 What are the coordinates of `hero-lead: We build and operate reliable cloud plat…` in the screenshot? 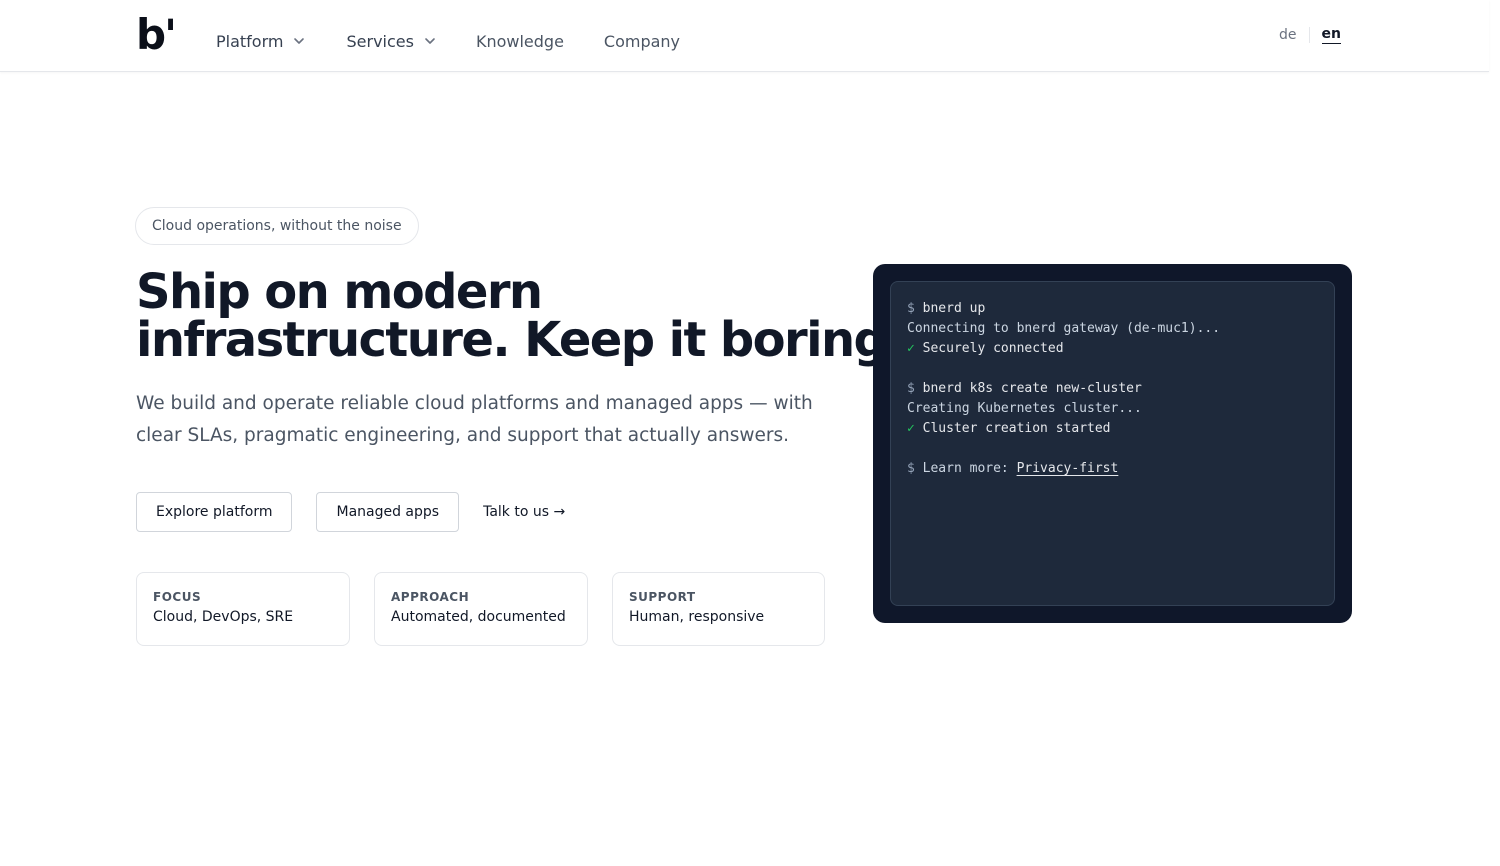 It's located at (474, 419).